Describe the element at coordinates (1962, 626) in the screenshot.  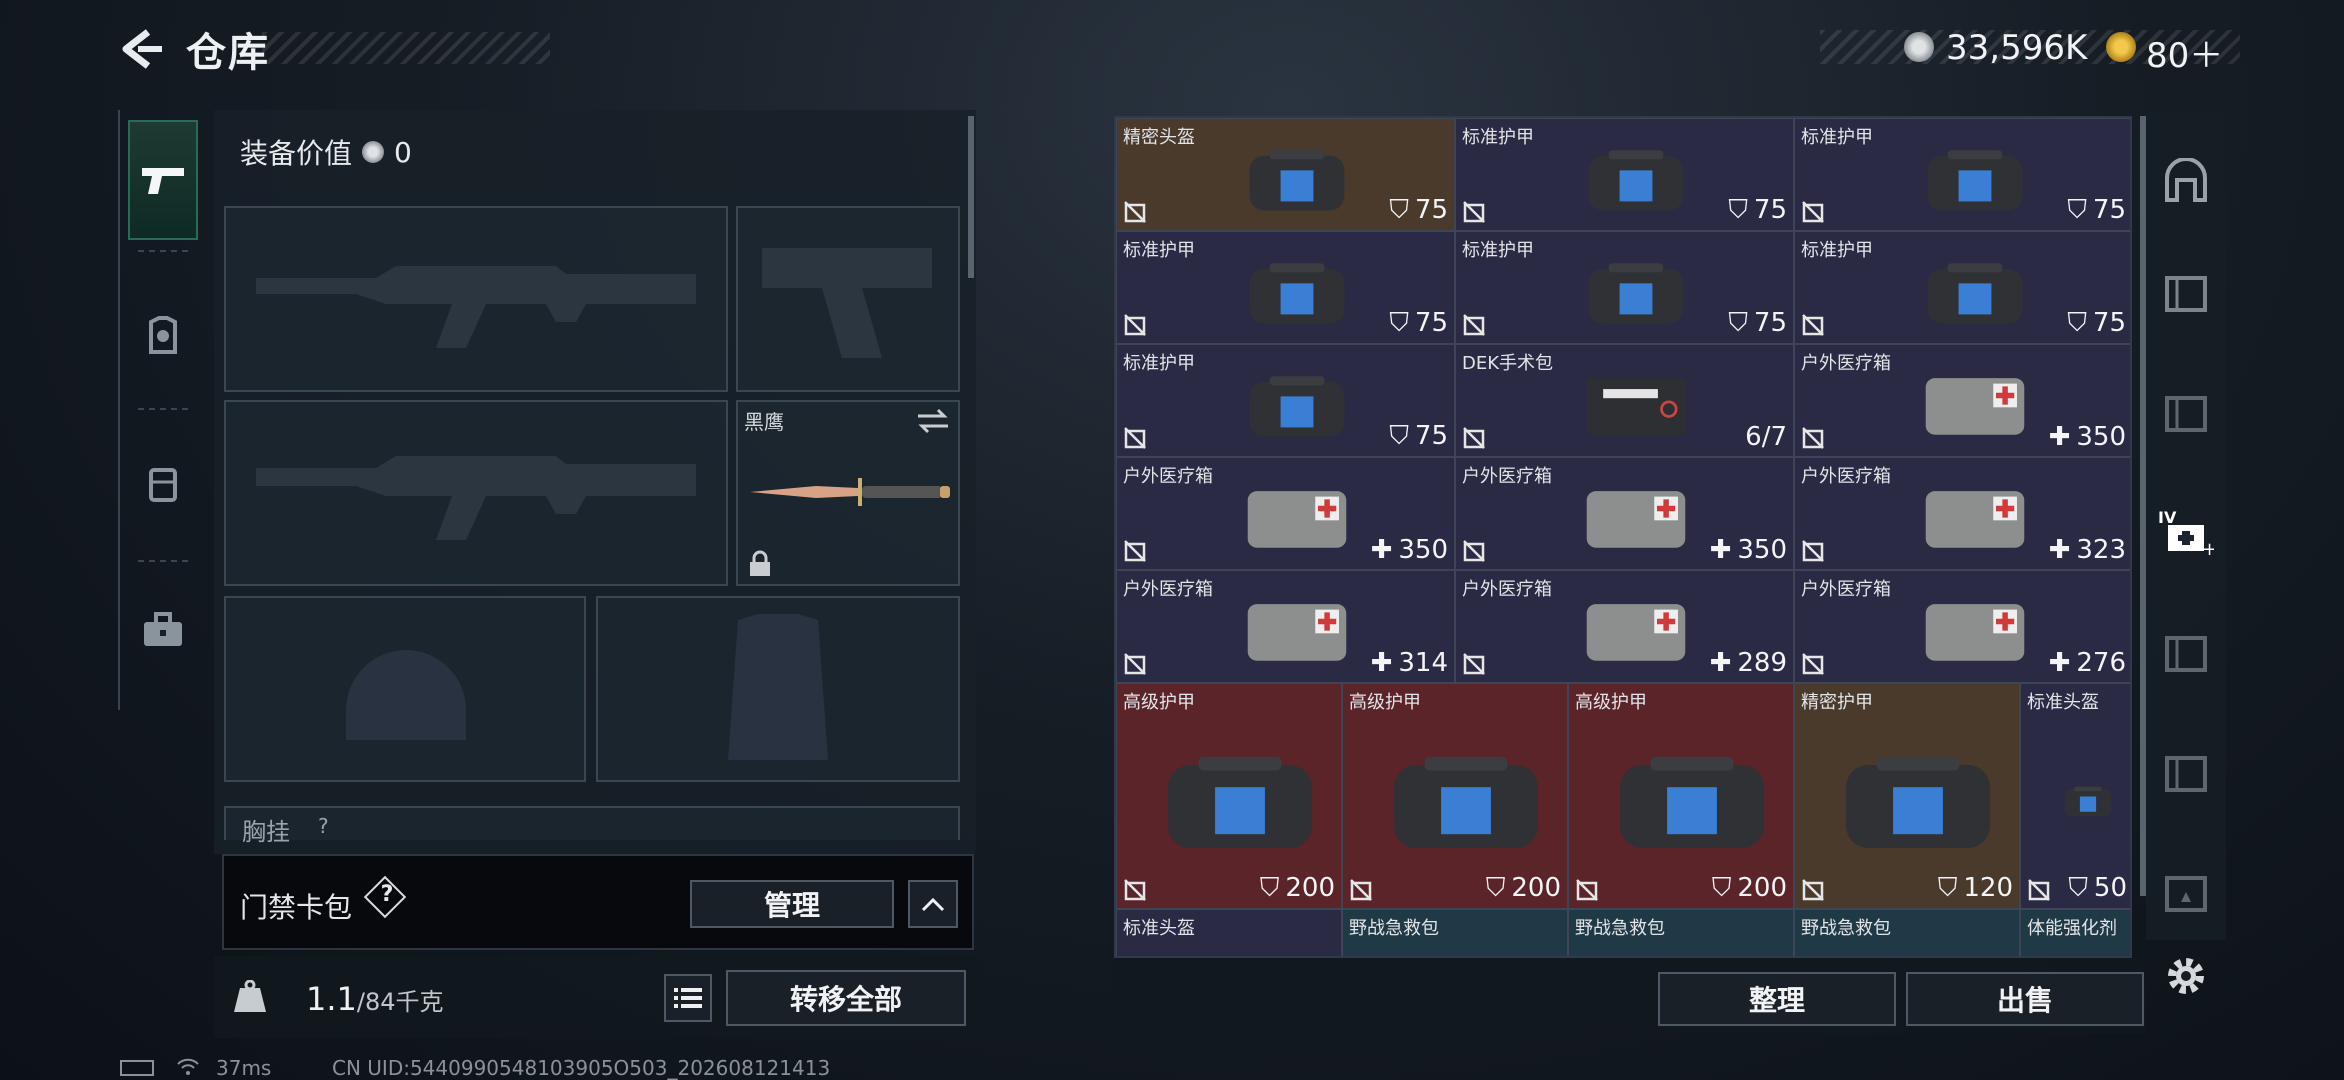
I see `inventory-item: 户外医疗箱 ✚ 276` at that location.